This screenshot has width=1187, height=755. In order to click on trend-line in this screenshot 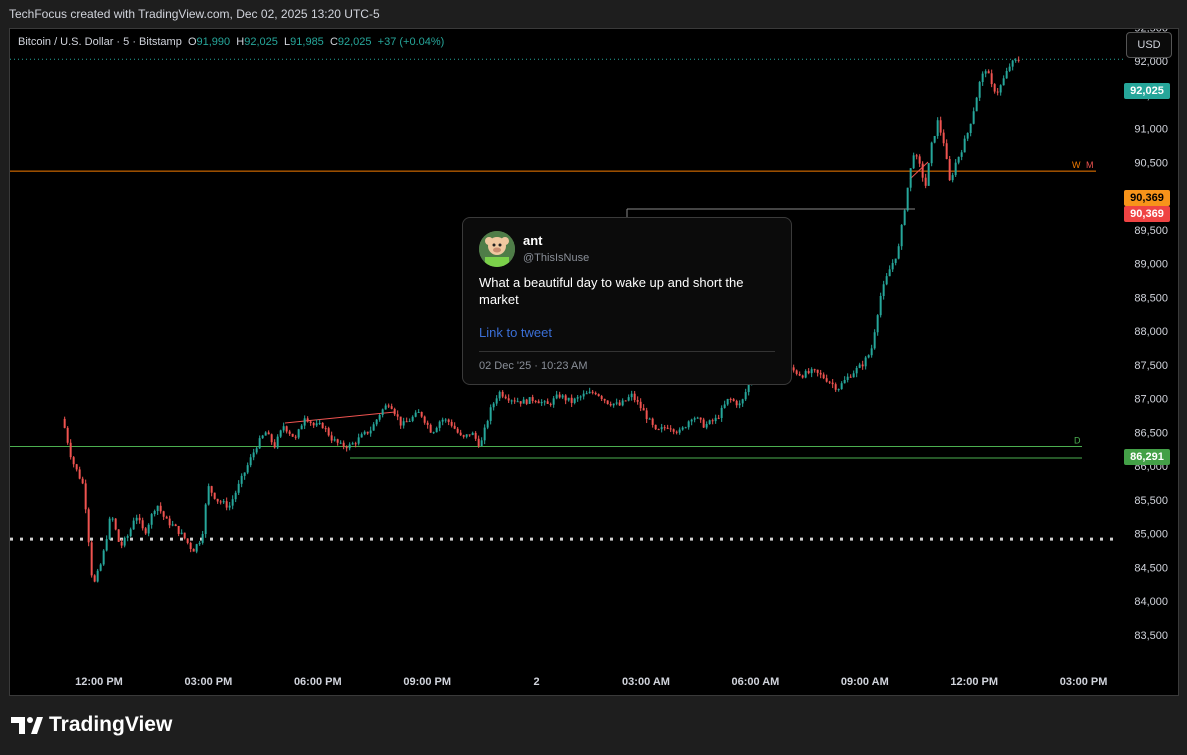, I will do `click(340, 417)`.